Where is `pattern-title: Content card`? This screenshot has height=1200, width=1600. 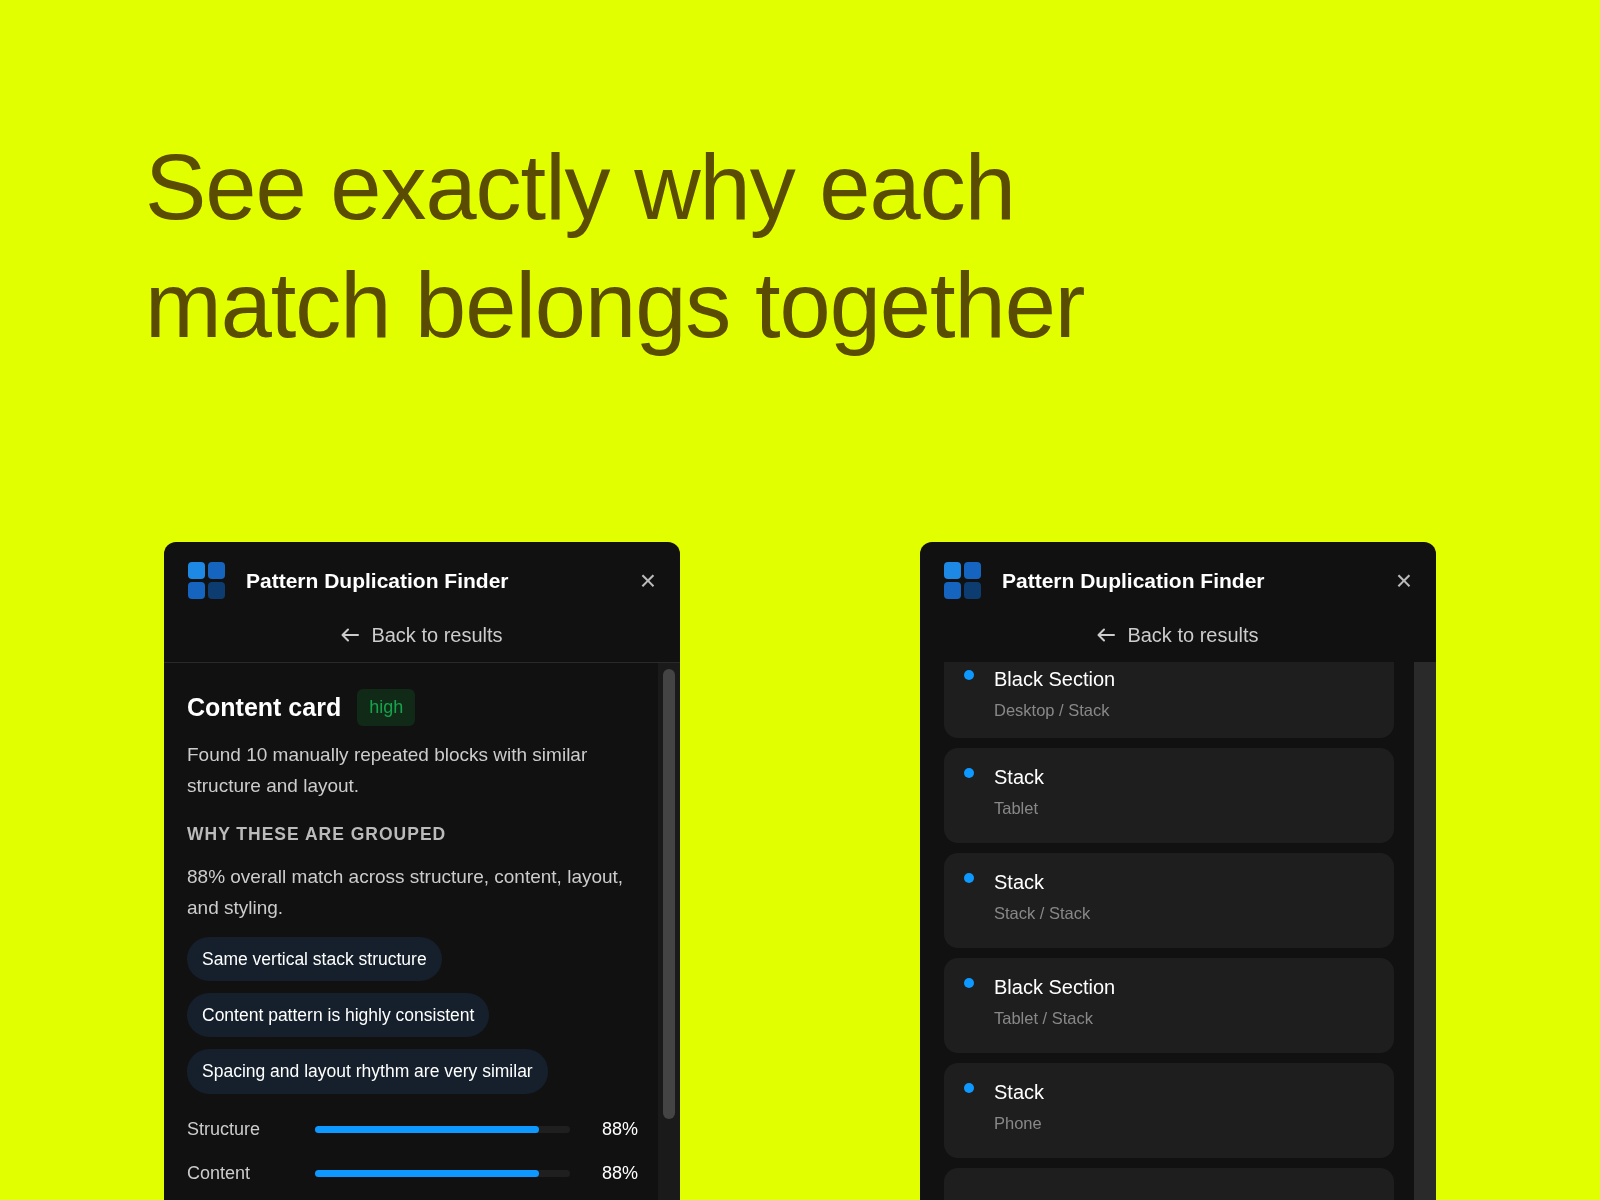 pattern-title: Content card is located at coordinates (264, 707).